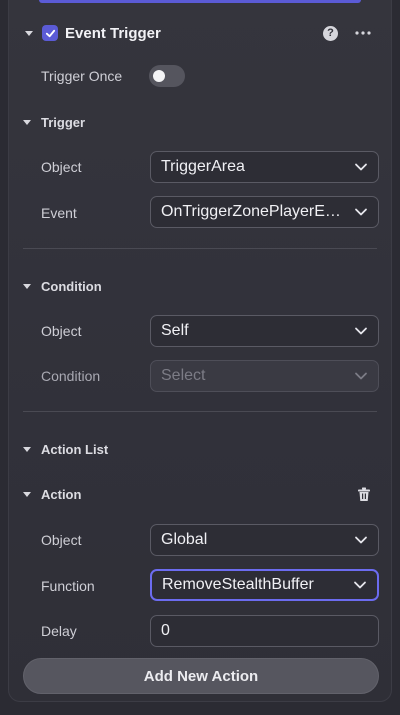  What do you see at coordinates (238, 584) in the screenshot?
I see `action-function-value: RemoveStealthBuffer` at bounding box center [238, 584].